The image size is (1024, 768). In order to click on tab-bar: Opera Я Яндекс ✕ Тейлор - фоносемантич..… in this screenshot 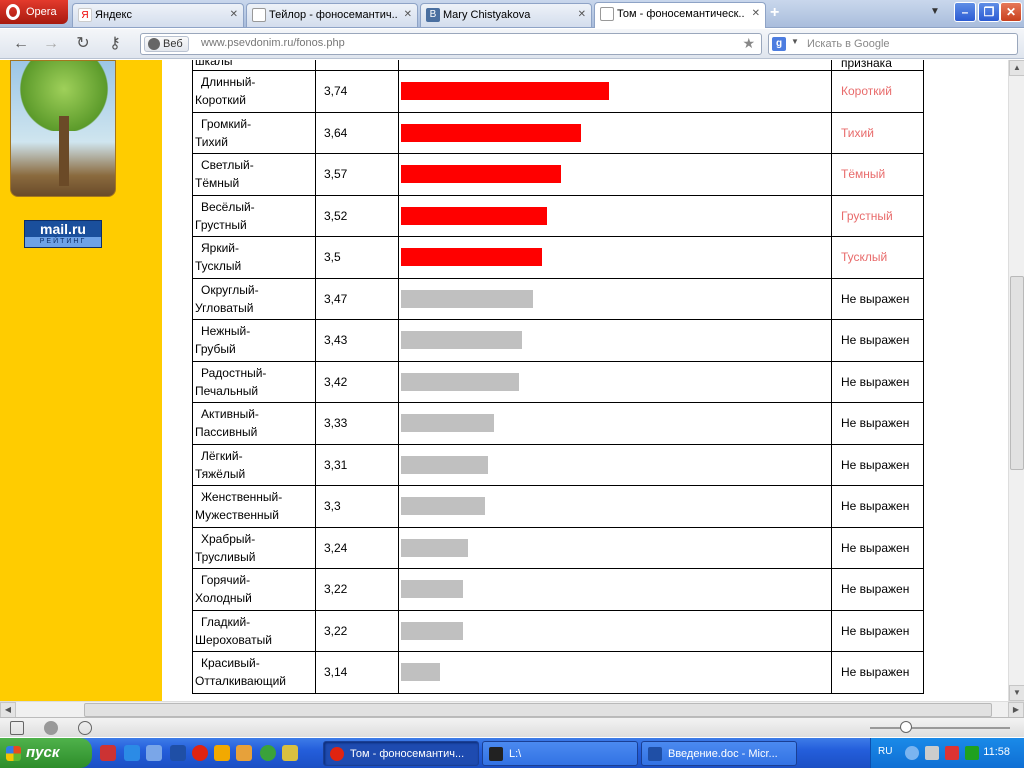, I will do `click(512, 14)`.